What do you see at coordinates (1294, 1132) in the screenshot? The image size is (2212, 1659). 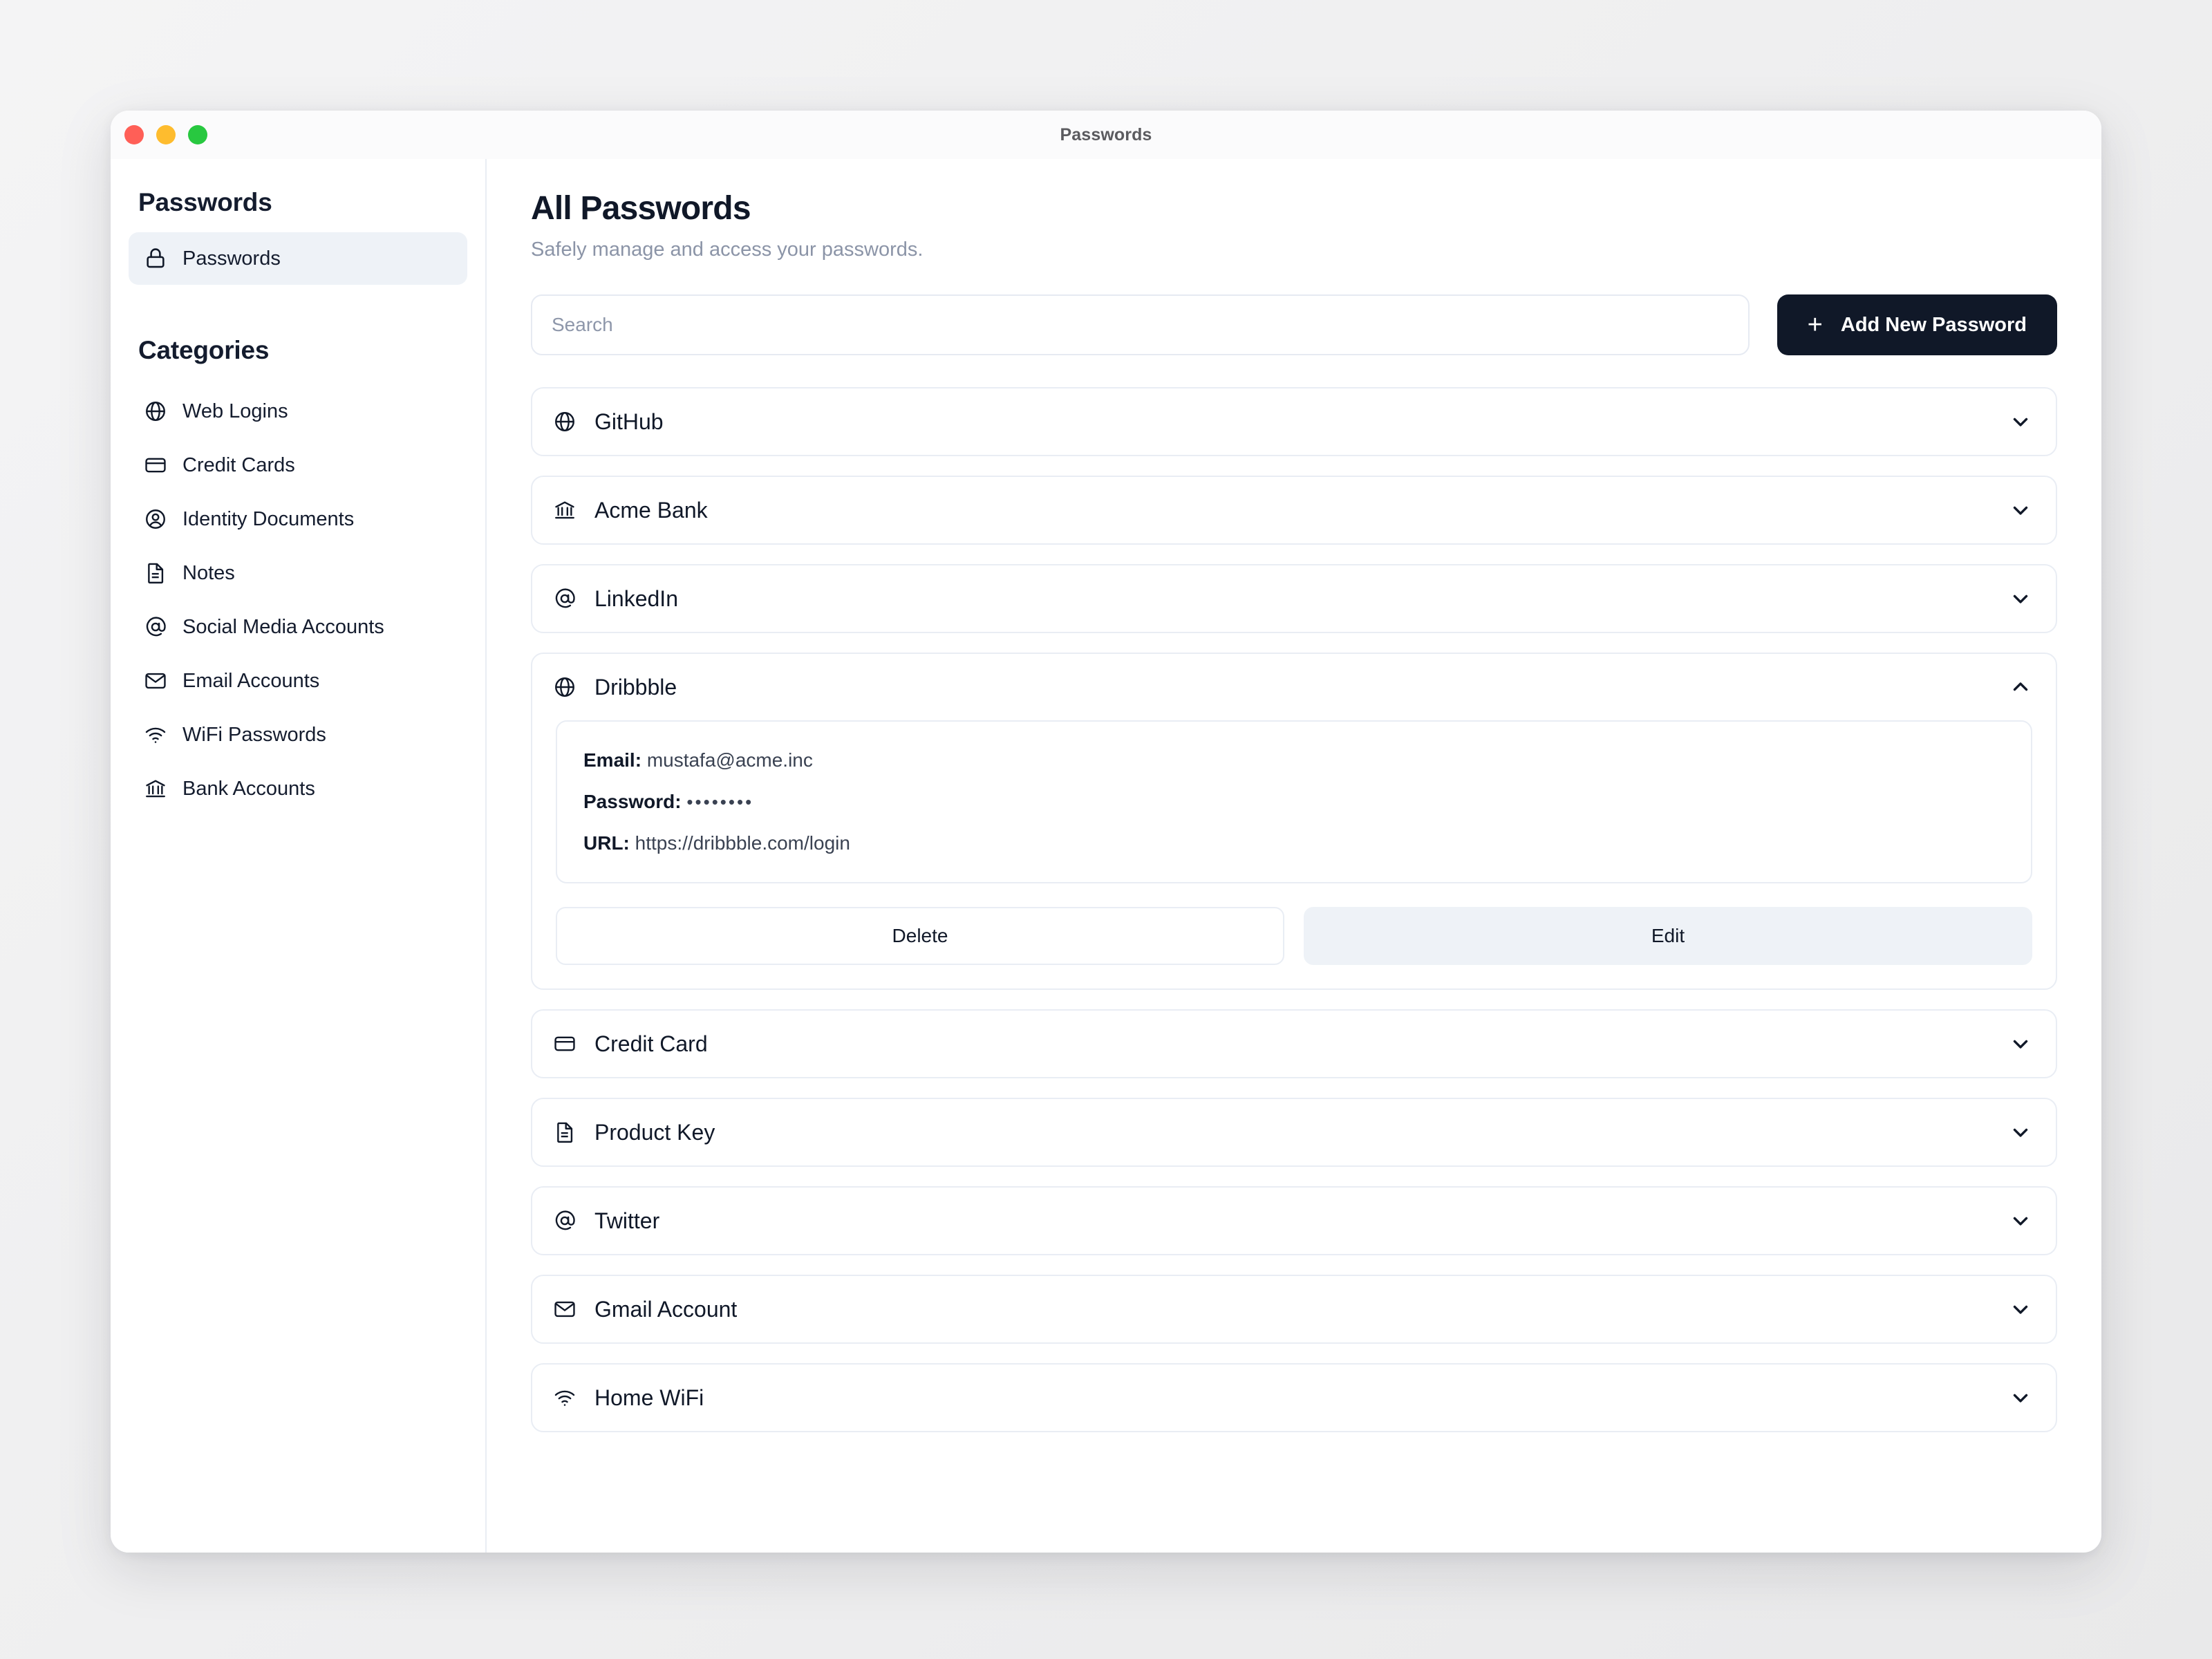 I see `entry-header-product-key: Product Key` at bounding box center [1294, 1132].